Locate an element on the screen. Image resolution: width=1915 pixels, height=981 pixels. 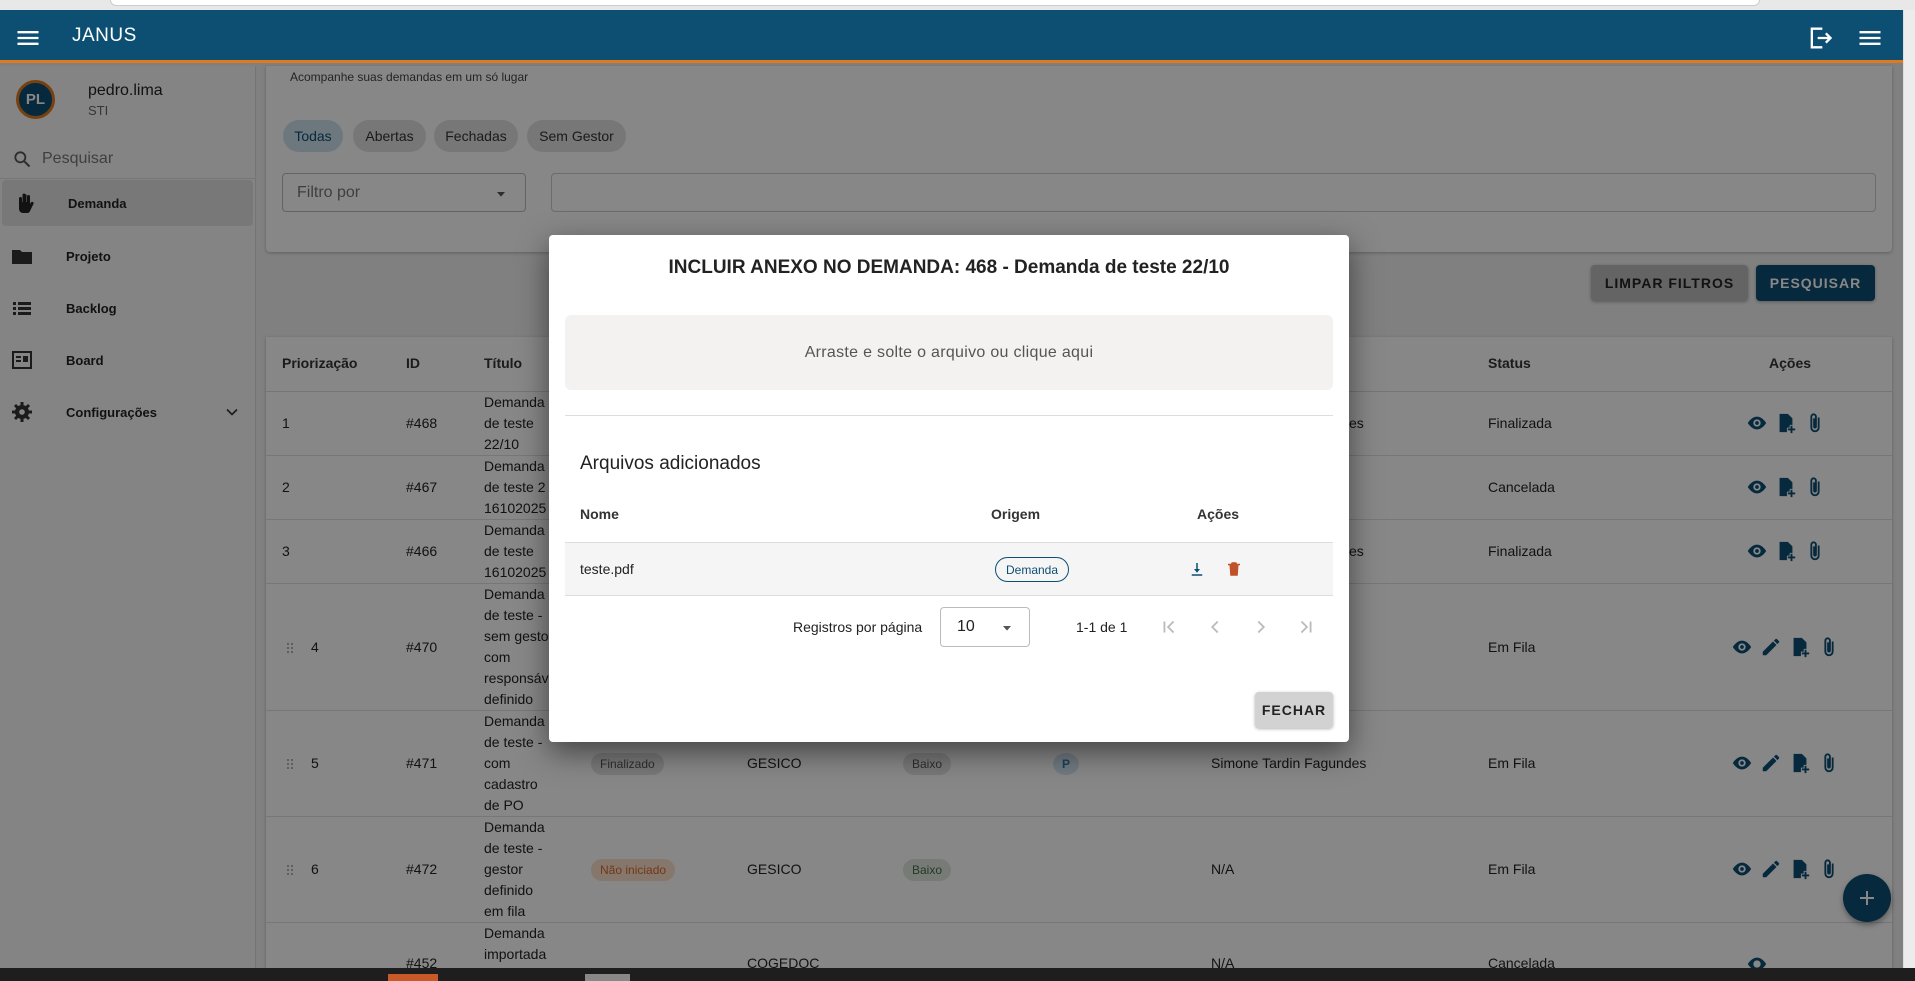
browser-top-bar is located at coordinates (957, 5).